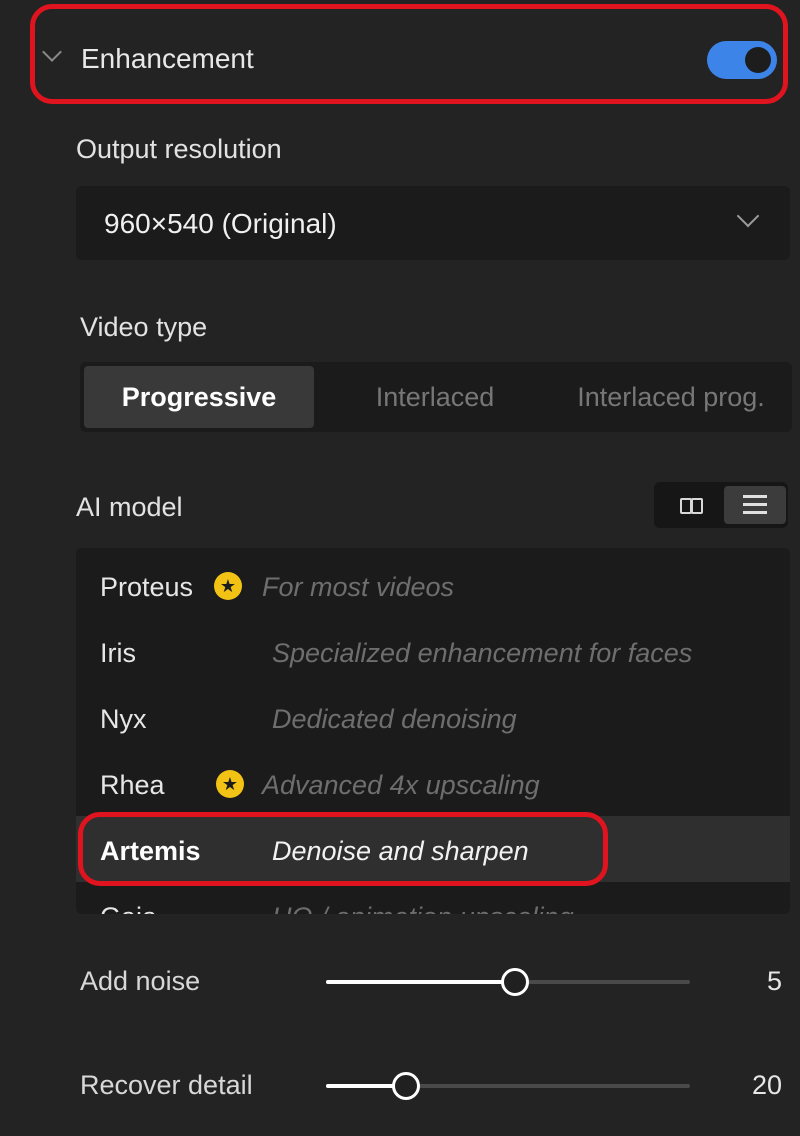 Image resolution: width=800 pixels, height=1136 pixels. What do you see at coordinates (758, 60) in the screenshot?
I see `toggle-knob` at bounding box center [758, 60].